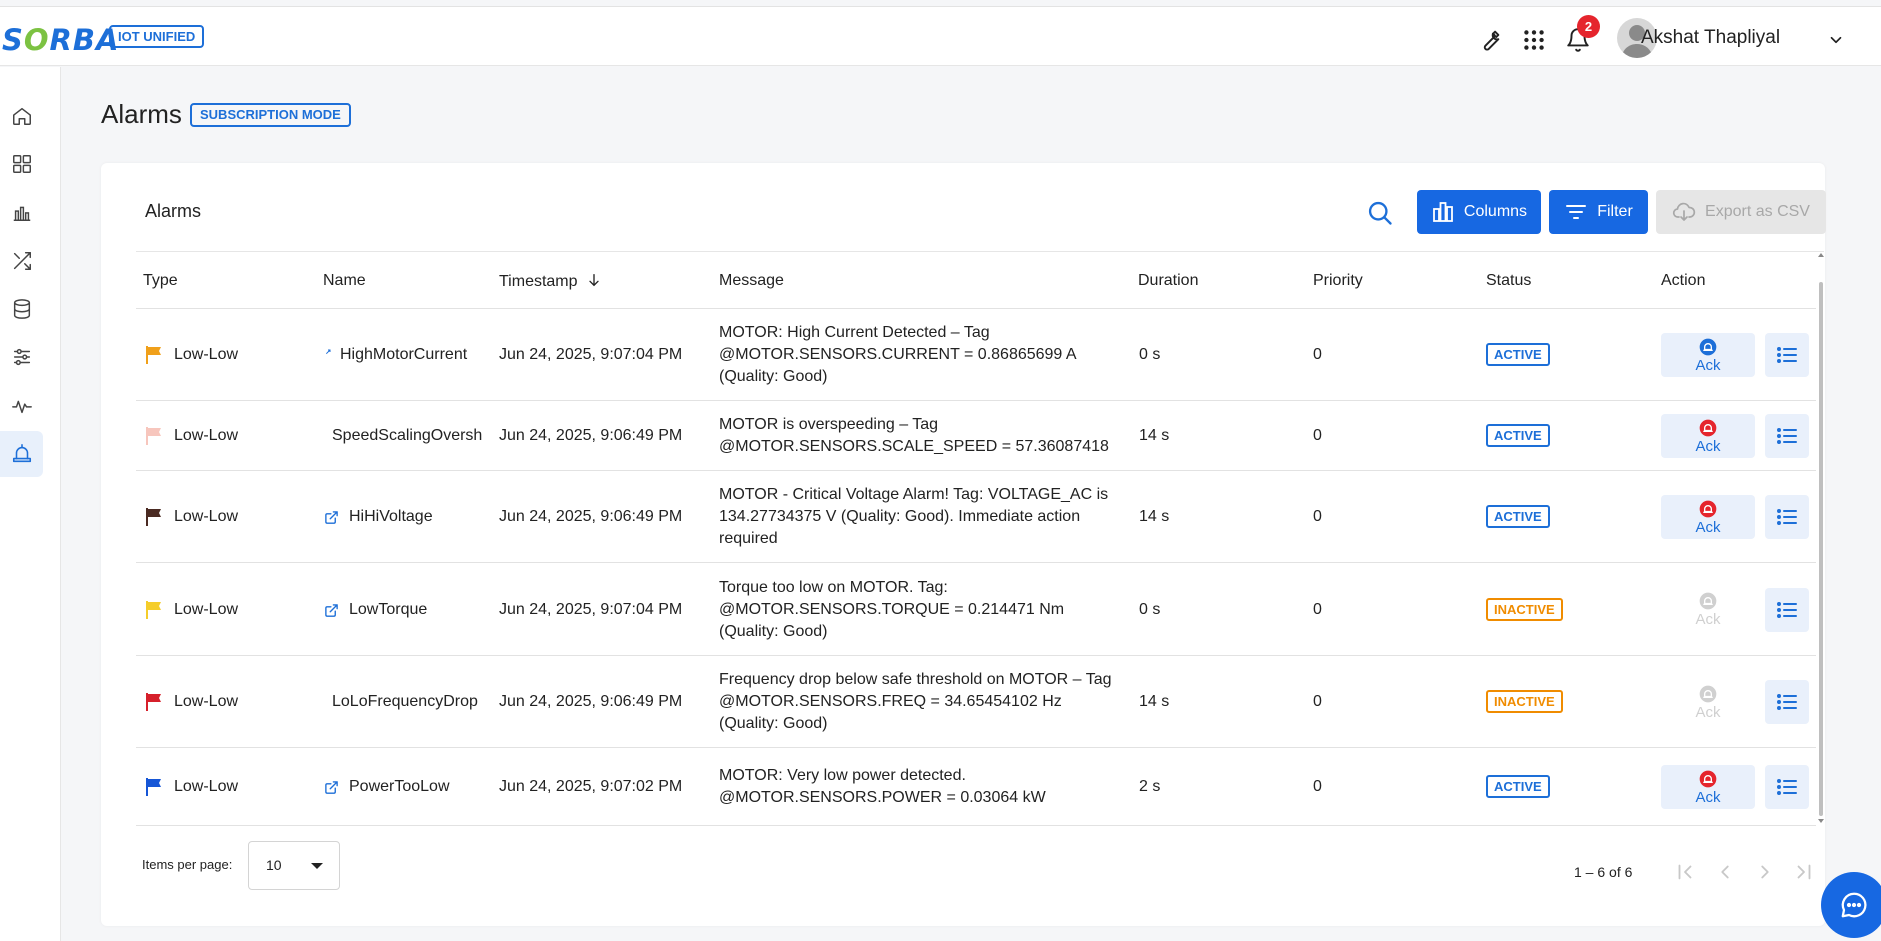  Describe the element at coordinates (1598, 212) in the screenshot. I see `filter-button: Filter` at that location.